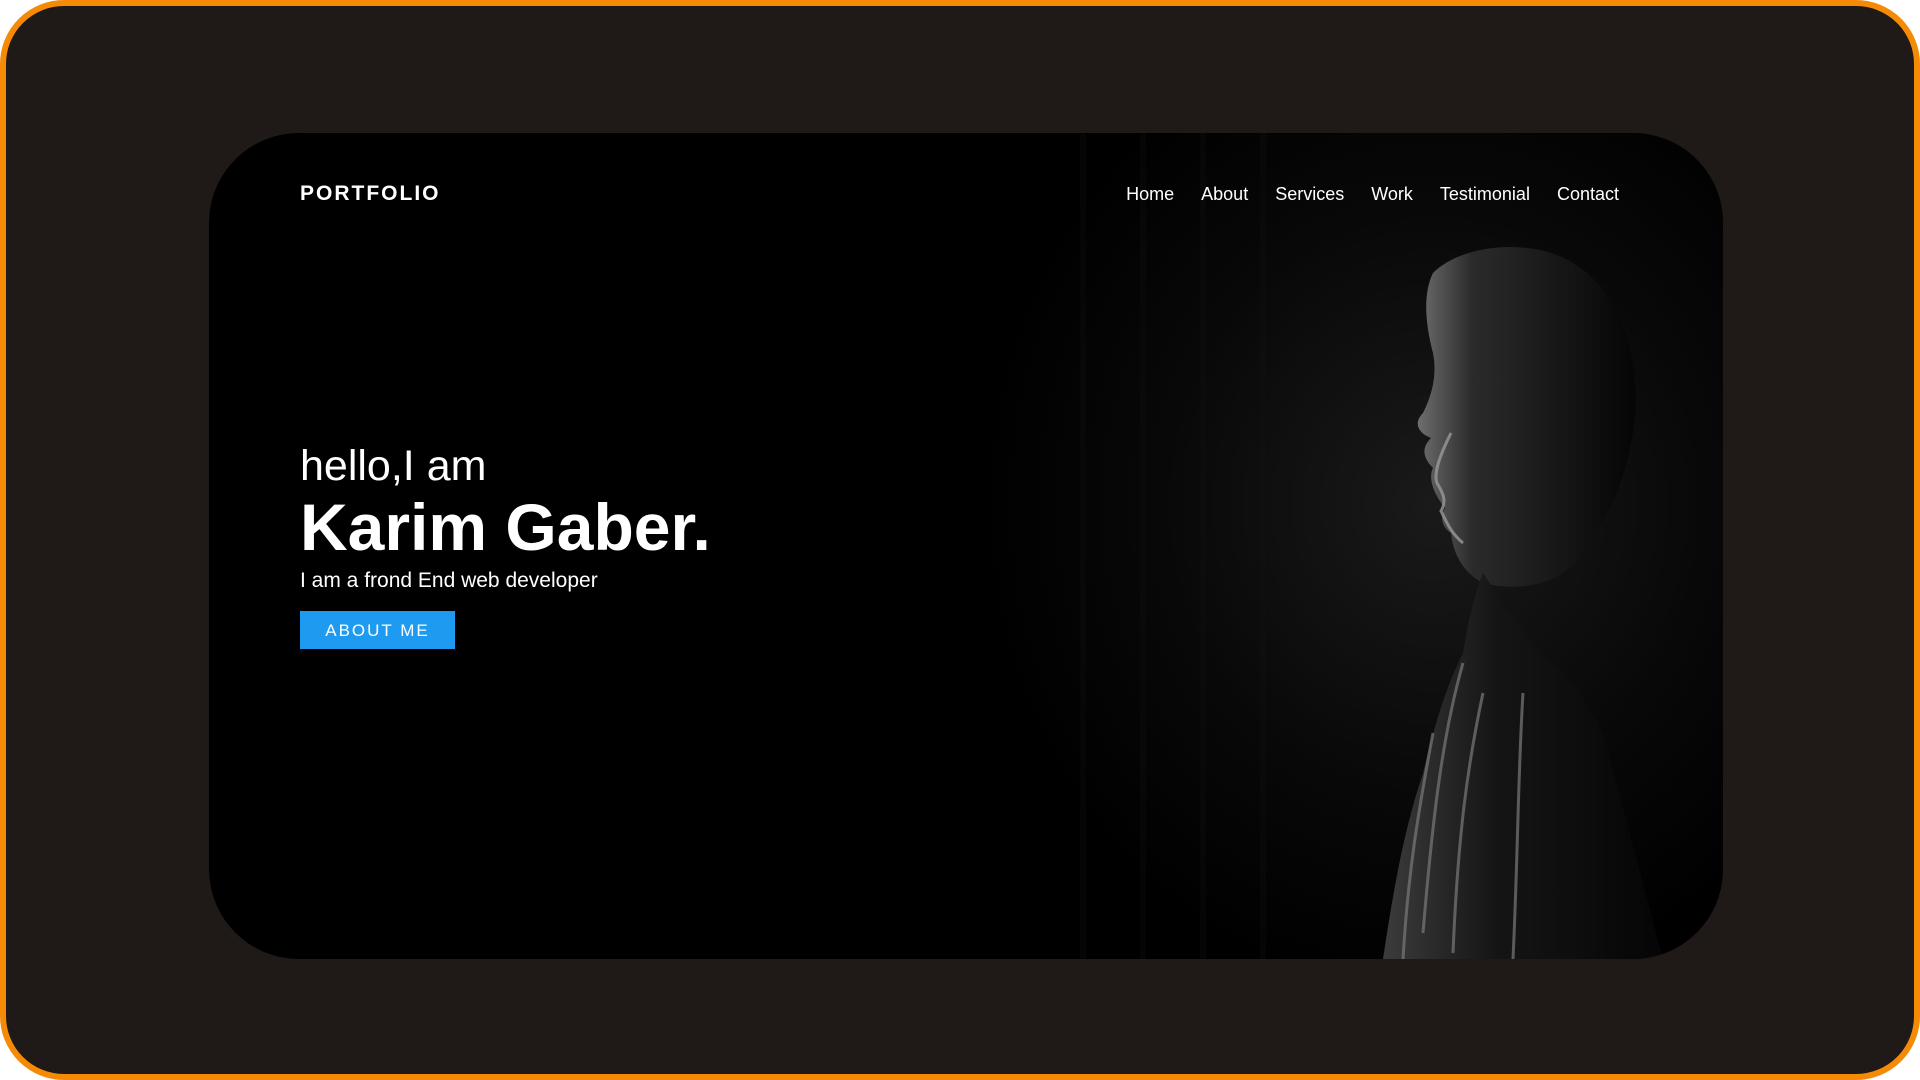 Image resolution: width=1920 pixels, height=1080 pixels. What do you see at coordinates (1485, 194) in the screenshot?
I see `nav-link-testimonial: Testimonial` at bounding box center [1485, 194].